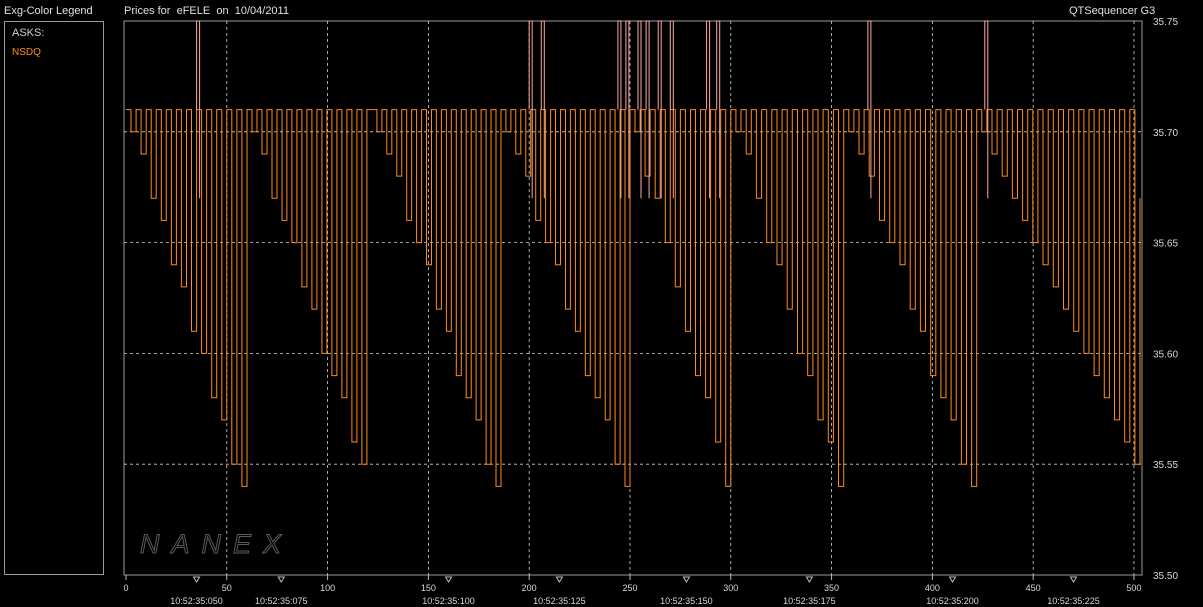 The image size is (1203, 607). Describe the element at coordinates (1133, 588) in the screenshot. I see `x-tick-label: 500` at that location.